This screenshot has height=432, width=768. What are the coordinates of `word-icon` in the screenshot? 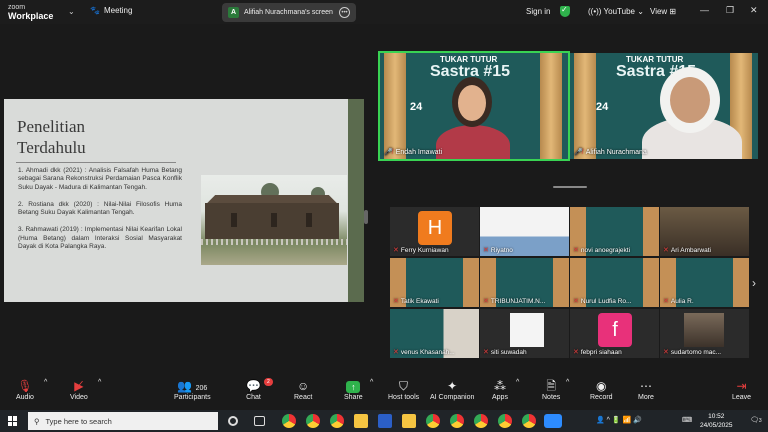 It's located at (385, 421).